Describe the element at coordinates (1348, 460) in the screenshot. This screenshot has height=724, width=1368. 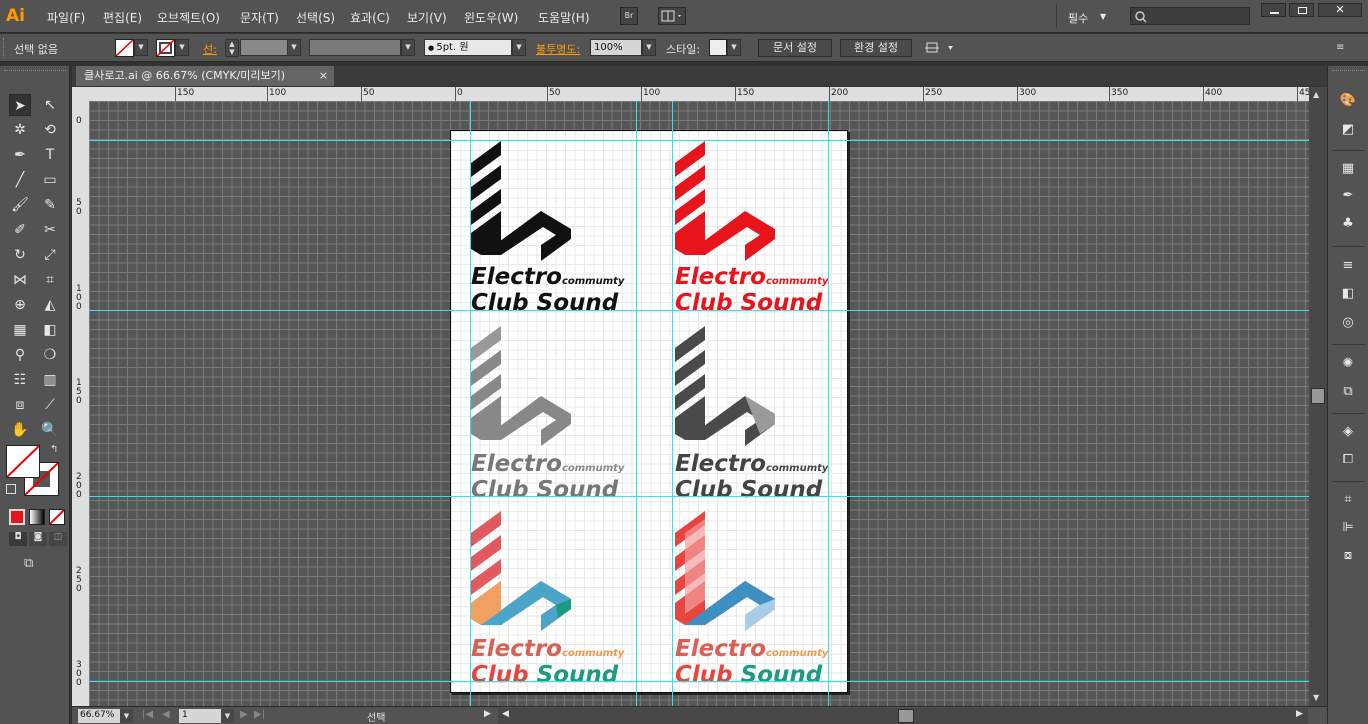
I see `artboards-panel-icon: ⧠` at that location.